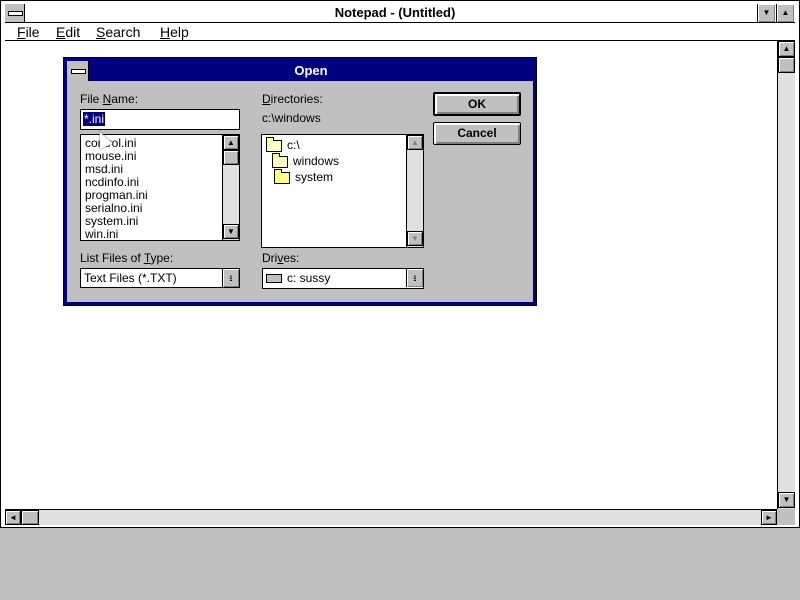 The image size is (800, 600). Describe the element at coordinates (400, 32) in the screenshot. I see `menu-bar: File Edit Search Help` at that location.